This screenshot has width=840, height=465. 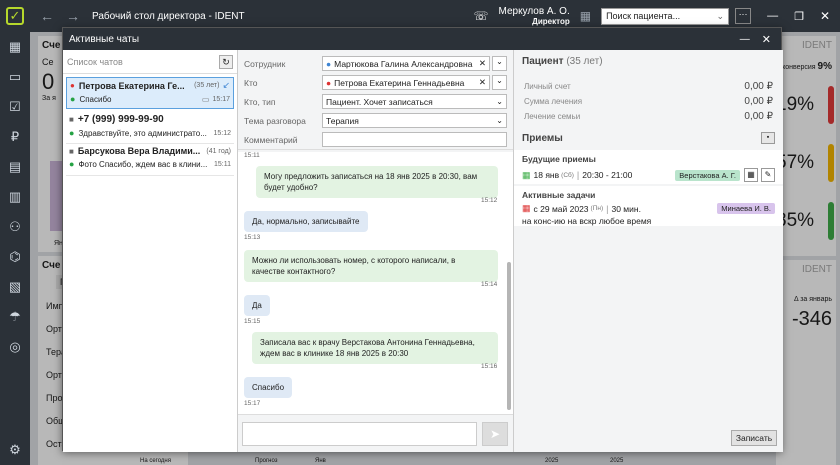 I want to click on patient-search-input: Поиск пациента... ⌄, so click(x=665, y=16).